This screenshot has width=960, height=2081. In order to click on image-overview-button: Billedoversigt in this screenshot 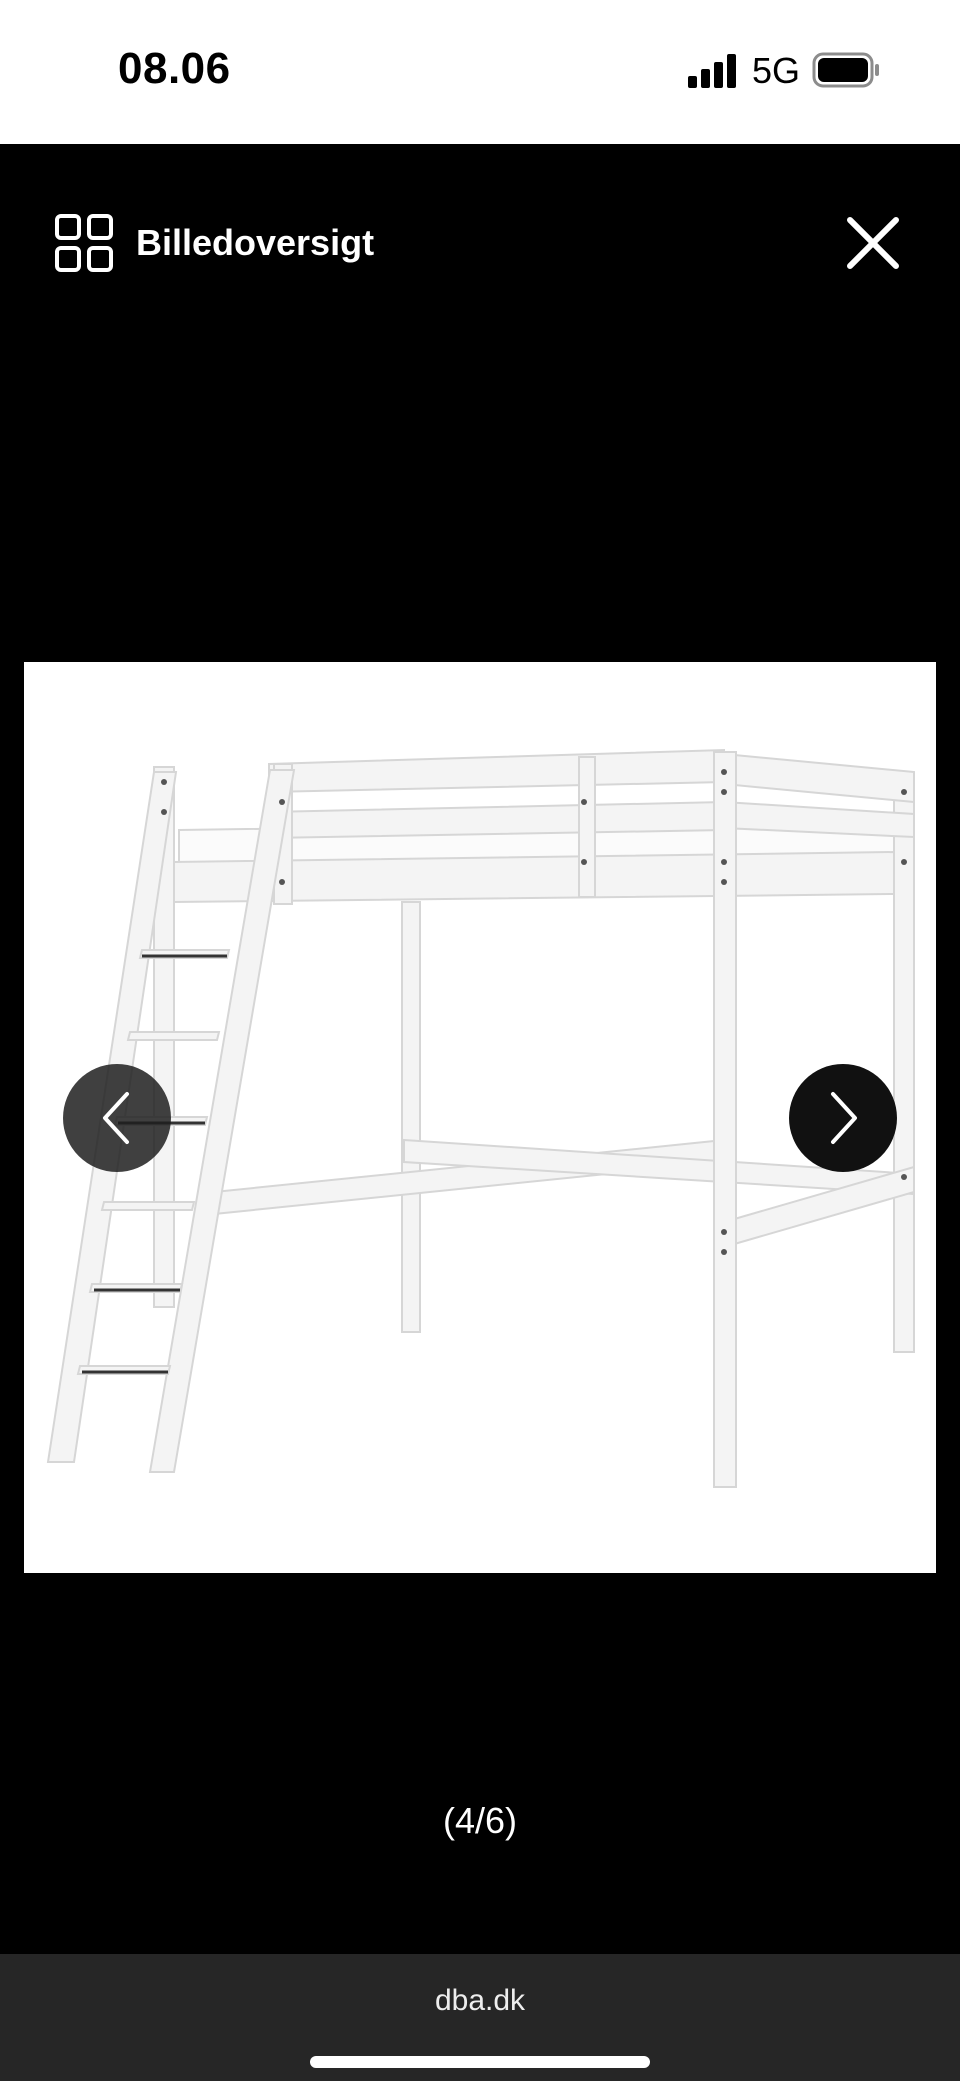, I will do `click(214, 243)`.